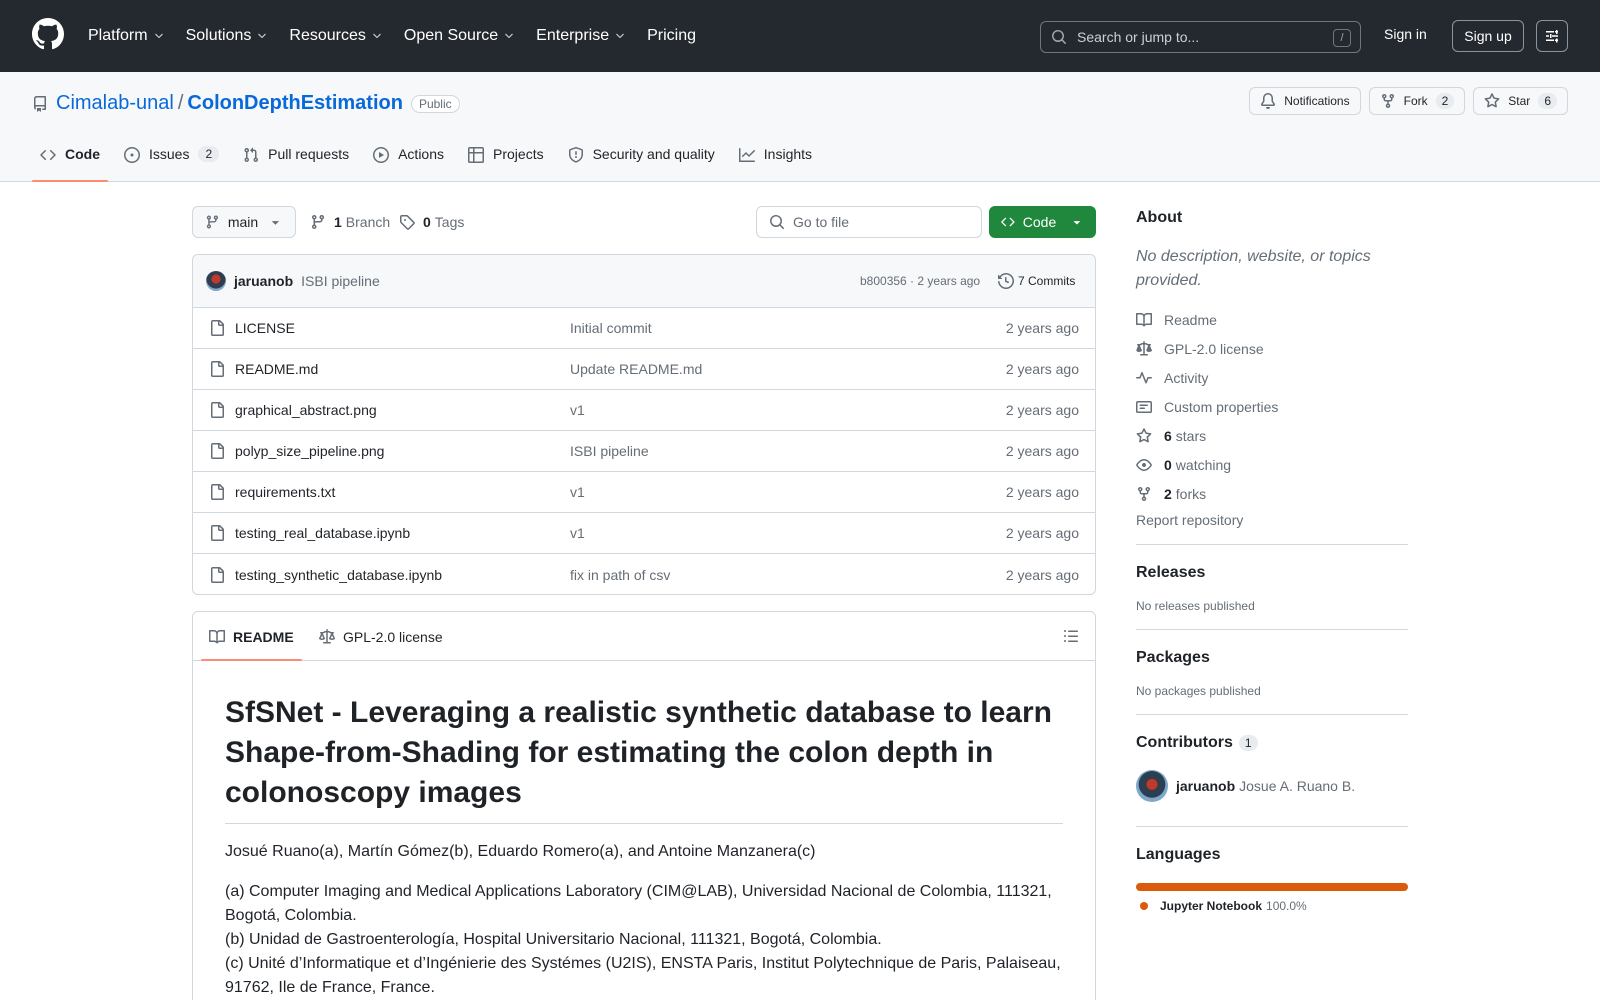 This screenshot has width=1600, height=1000. What do you see at coordinates (620, 575) in the screenshot?
I see `file-commit-message-link: fix in path of csv` at bounding box center [620, 575].